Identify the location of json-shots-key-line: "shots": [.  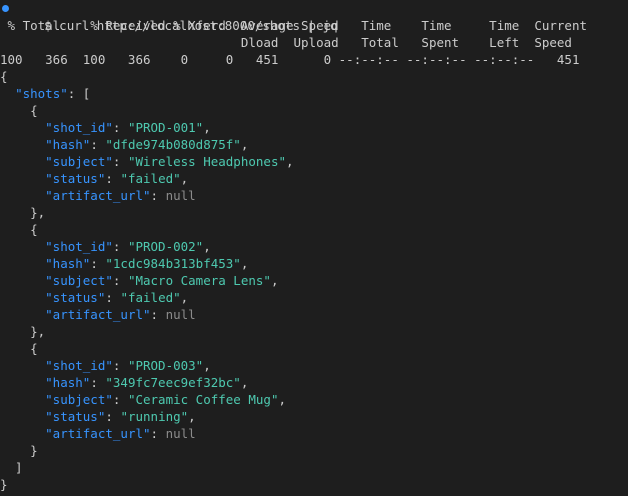
(53, 93).